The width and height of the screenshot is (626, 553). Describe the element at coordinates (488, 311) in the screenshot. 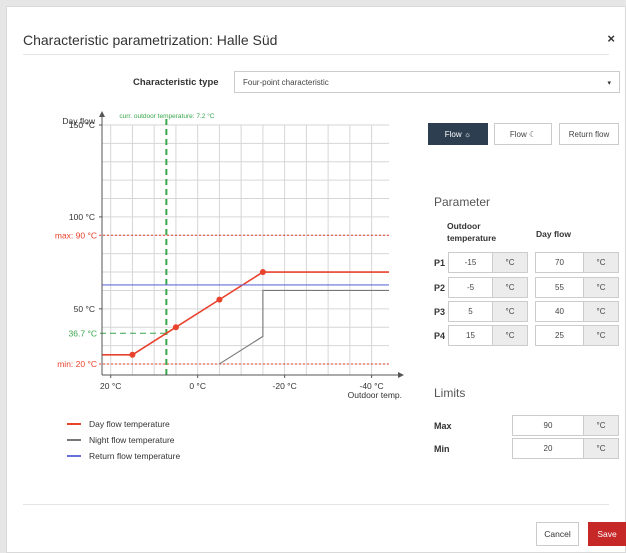

I see `p3-outdoor-field: 5 °C` at that location.